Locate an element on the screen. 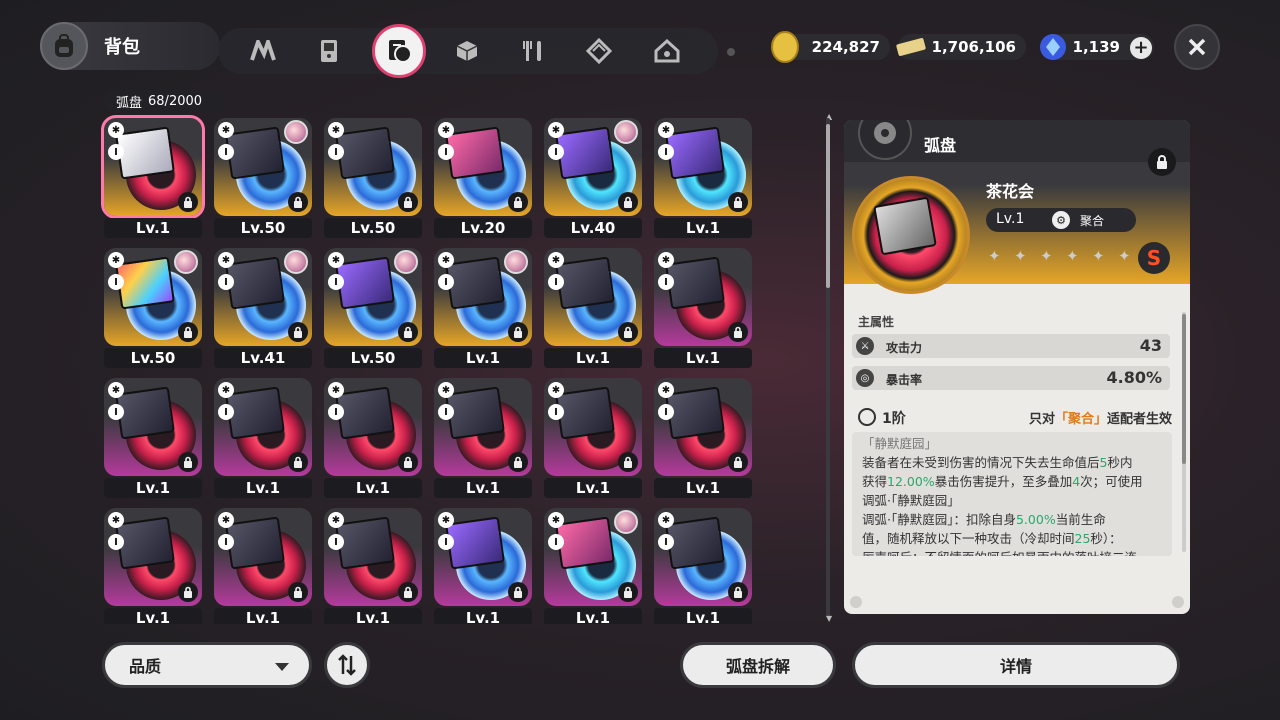  details-button: 详情 is located at coordinates (1016, 665).